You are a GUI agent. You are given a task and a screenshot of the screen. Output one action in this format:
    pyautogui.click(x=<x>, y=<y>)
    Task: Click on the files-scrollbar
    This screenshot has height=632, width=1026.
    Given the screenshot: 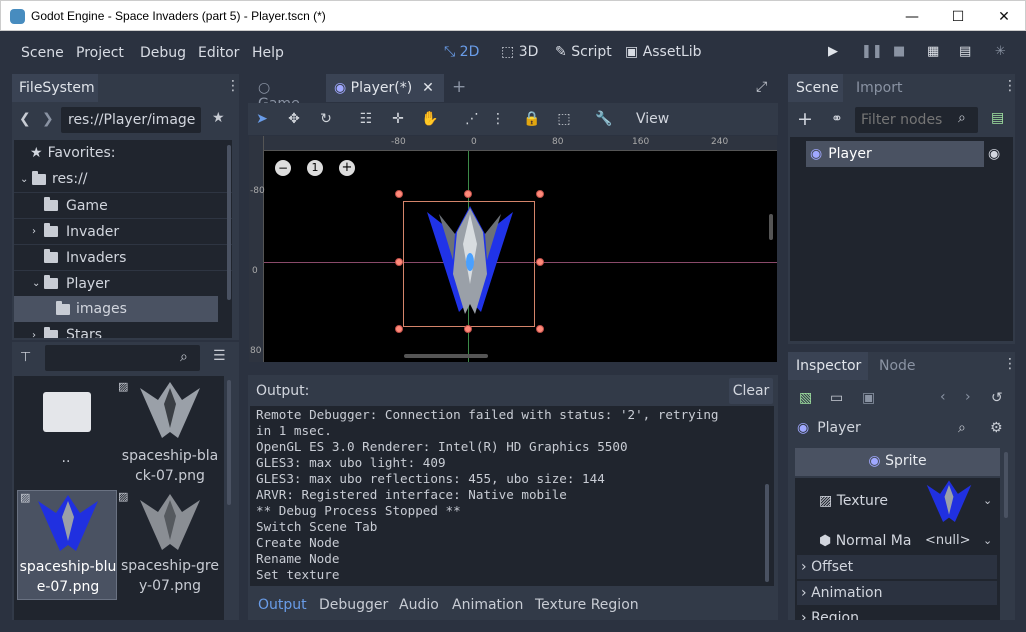 What is the action you would take?
    pyautogui.click(x=229, y=442)
    